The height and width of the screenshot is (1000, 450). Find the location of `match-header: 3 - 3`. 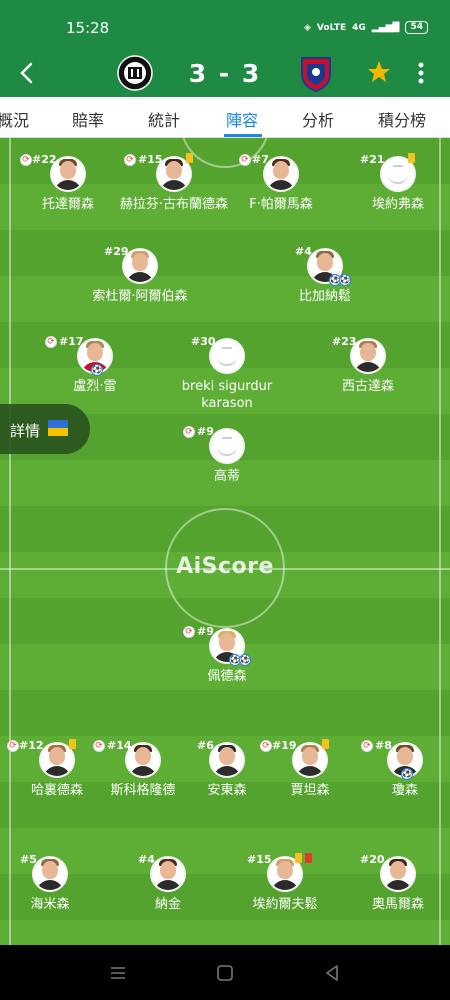

match-header: 3 - 3 is located at coordinates (225, 73).